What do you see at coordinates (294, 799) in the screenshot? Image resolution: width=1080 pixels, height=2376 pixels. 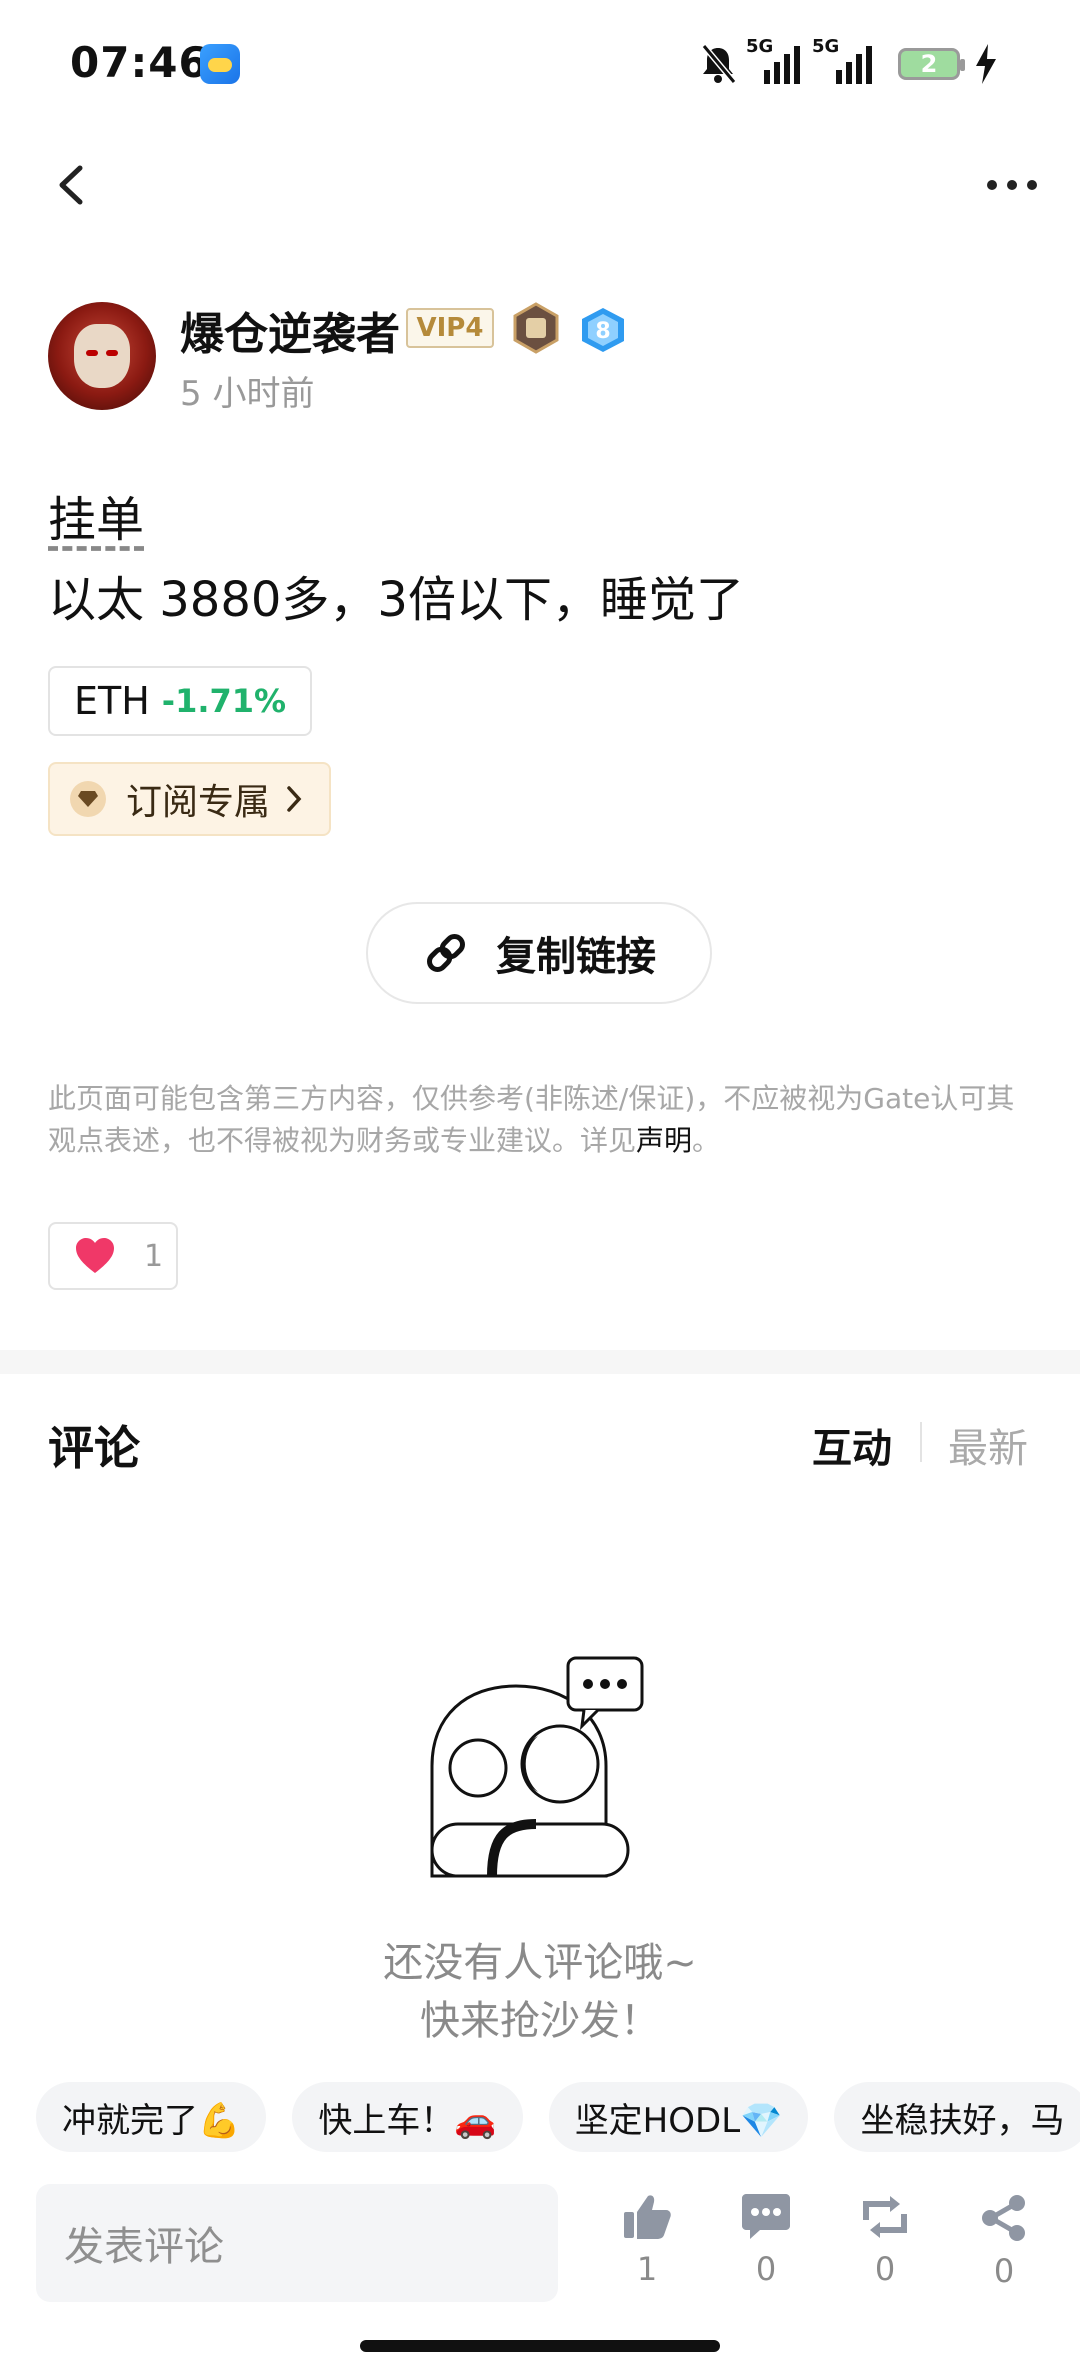 I see `chevron-right-icon` at bounding box center [294, 799].